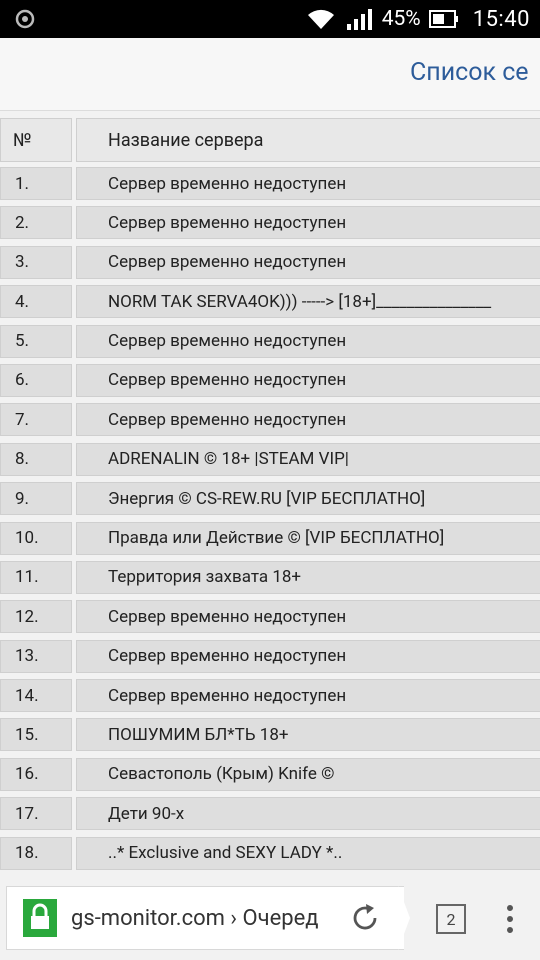  Describe the element at coordinates (501, 19) in the screenshot. I see `clock: 15:40` at that location.